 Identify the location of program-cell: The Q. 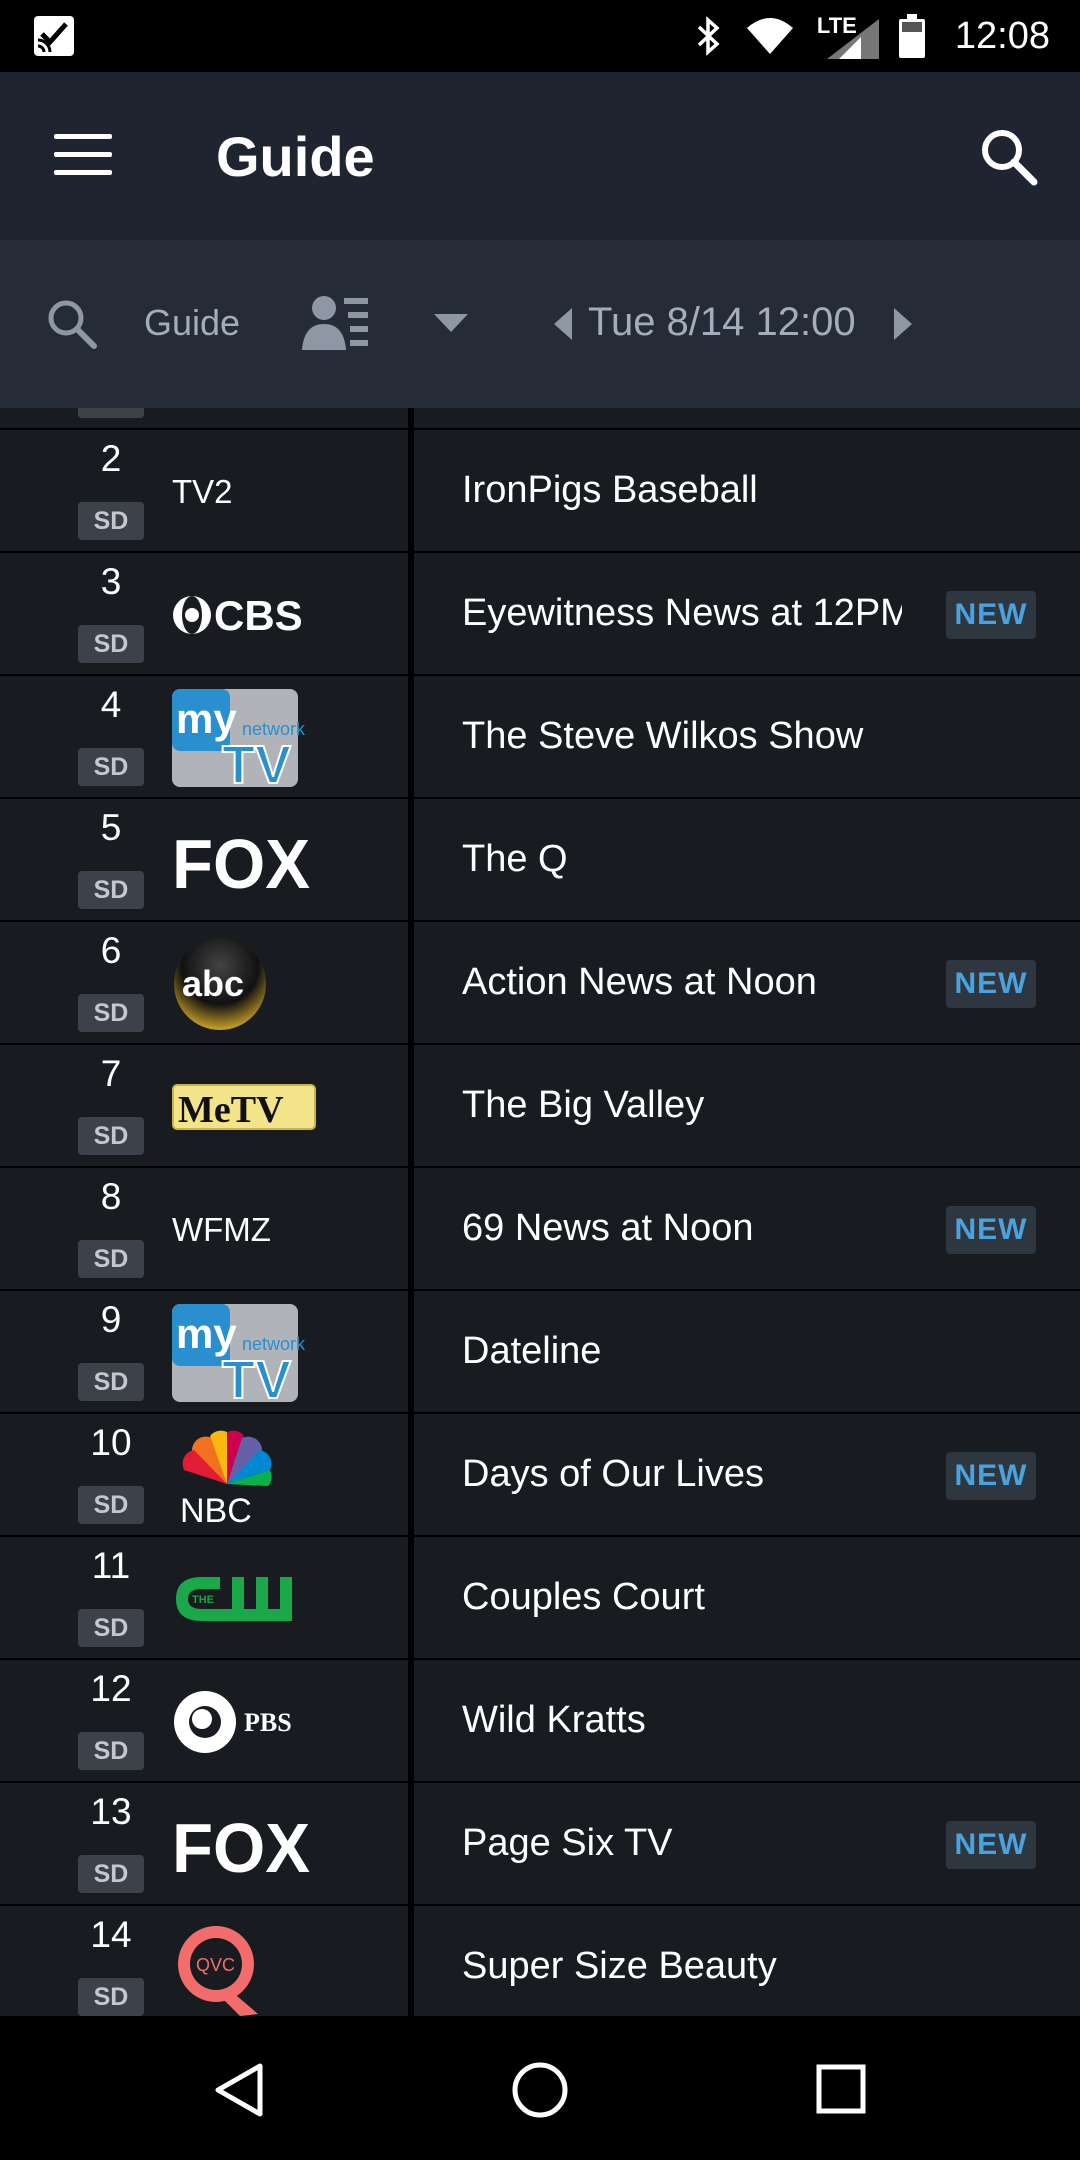
(747, 859).